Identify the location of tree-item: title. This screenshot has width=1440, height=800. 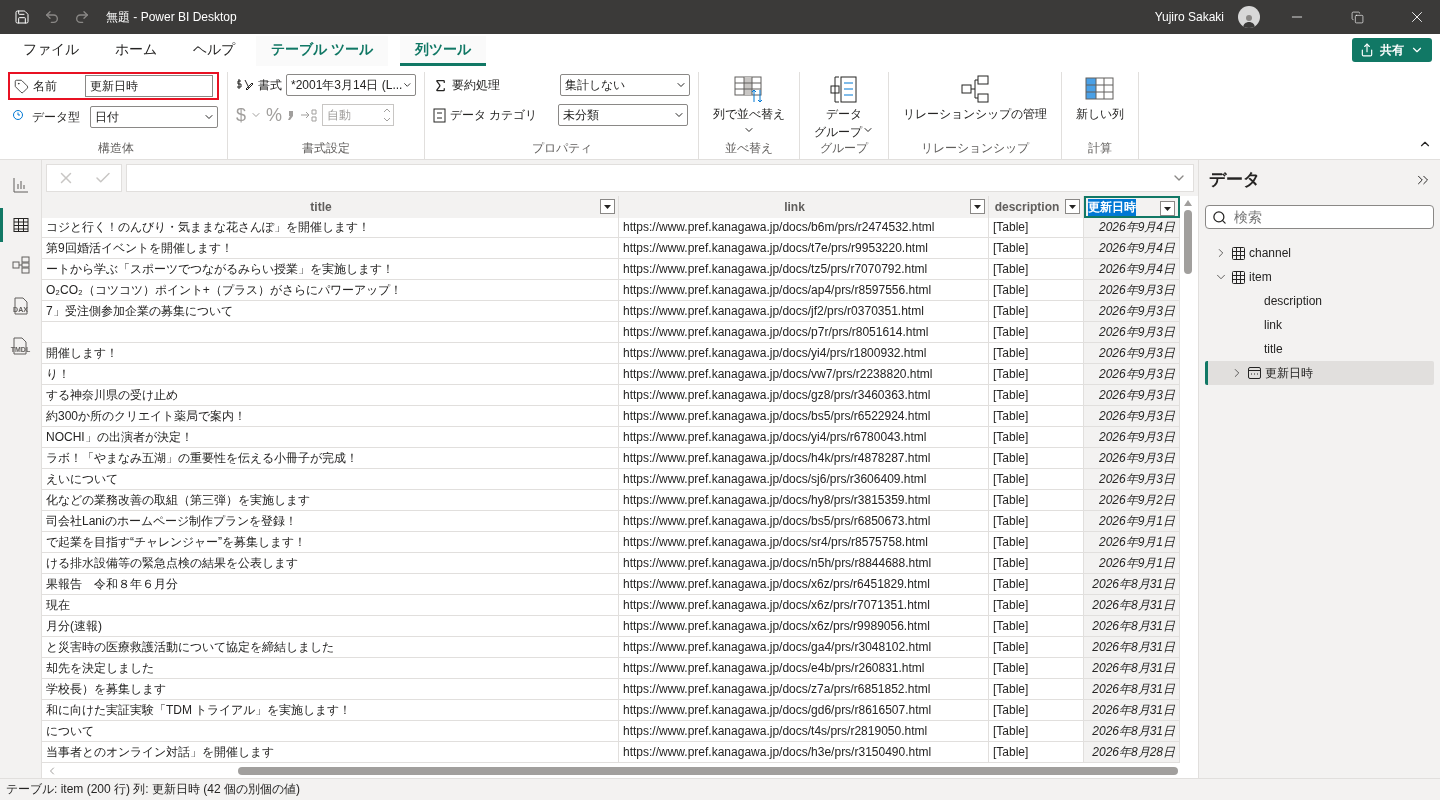
(1319, 349).